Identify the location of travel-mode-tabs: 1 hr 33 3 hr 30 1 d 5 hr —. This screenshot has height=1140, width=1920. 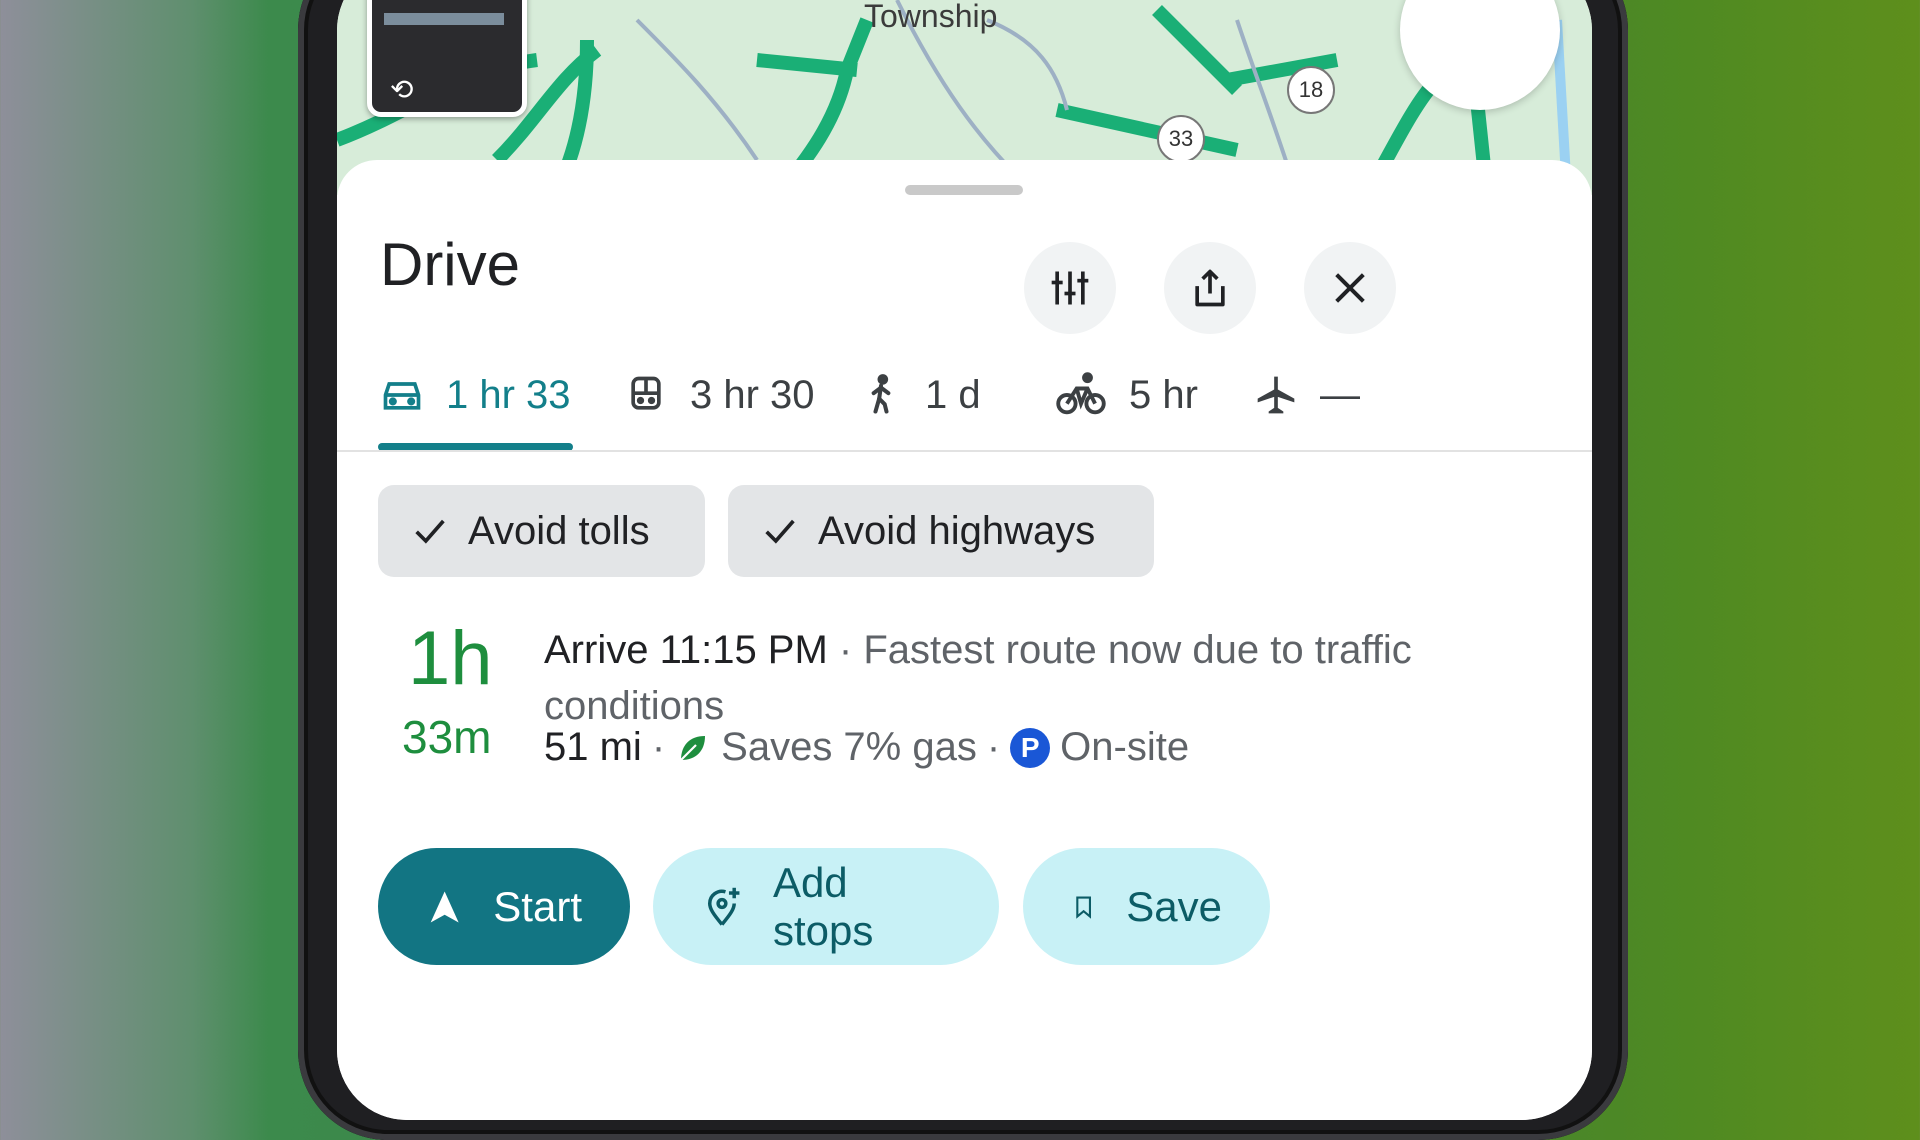
(964, 397).